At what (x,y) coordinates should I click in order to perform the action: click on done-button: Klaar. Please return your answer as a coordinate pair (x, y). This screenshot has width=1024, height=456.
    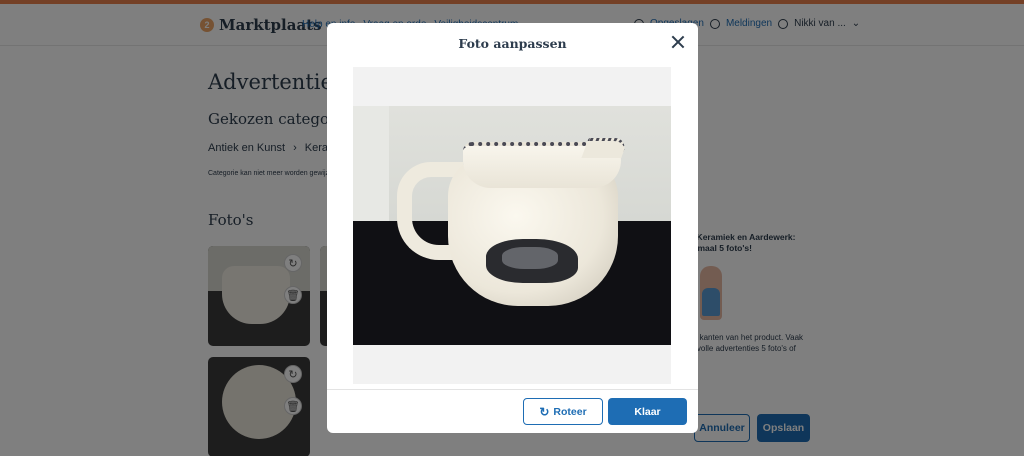
    Looking at the image, I should click on (647, 411).